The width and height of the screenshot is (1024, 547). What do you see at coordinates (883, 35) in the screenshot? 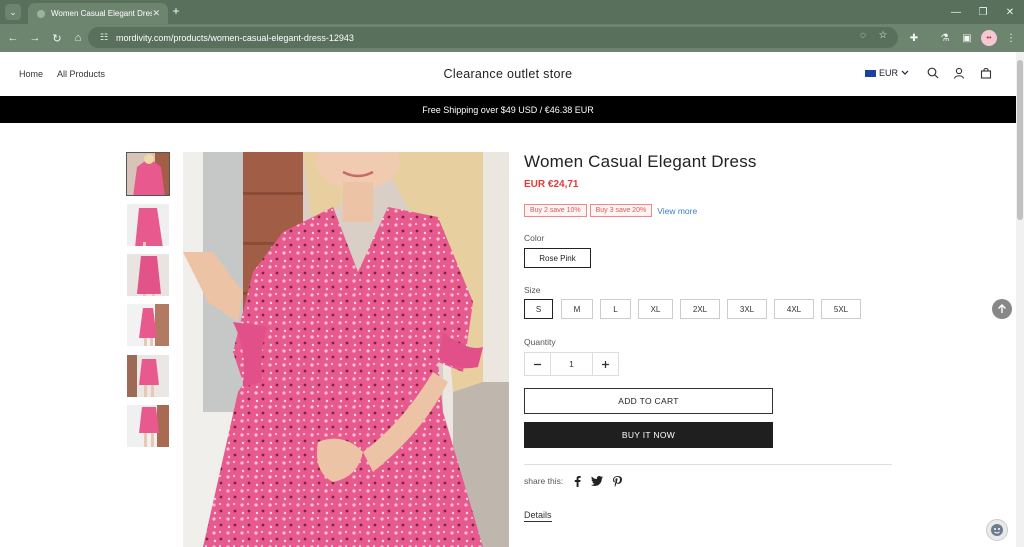
I see `bookmark-star-icon: ☆` at bounding box center [883, 35].